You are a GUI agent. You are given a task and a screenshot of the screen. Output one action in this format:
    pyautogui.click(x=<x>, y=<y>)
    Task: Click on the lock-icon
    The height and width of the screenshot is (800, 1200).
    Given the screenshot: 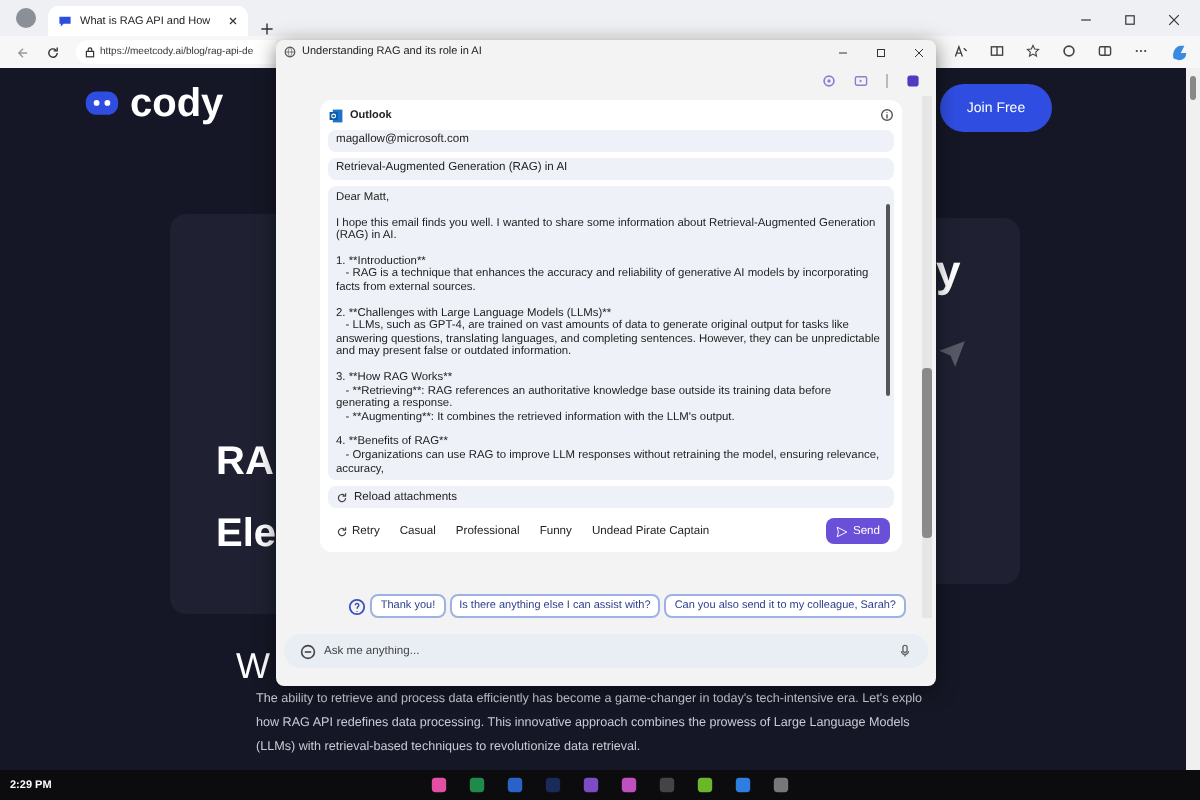 What is the action you would take?
    pyautogui.click(x=90, y=52)
    